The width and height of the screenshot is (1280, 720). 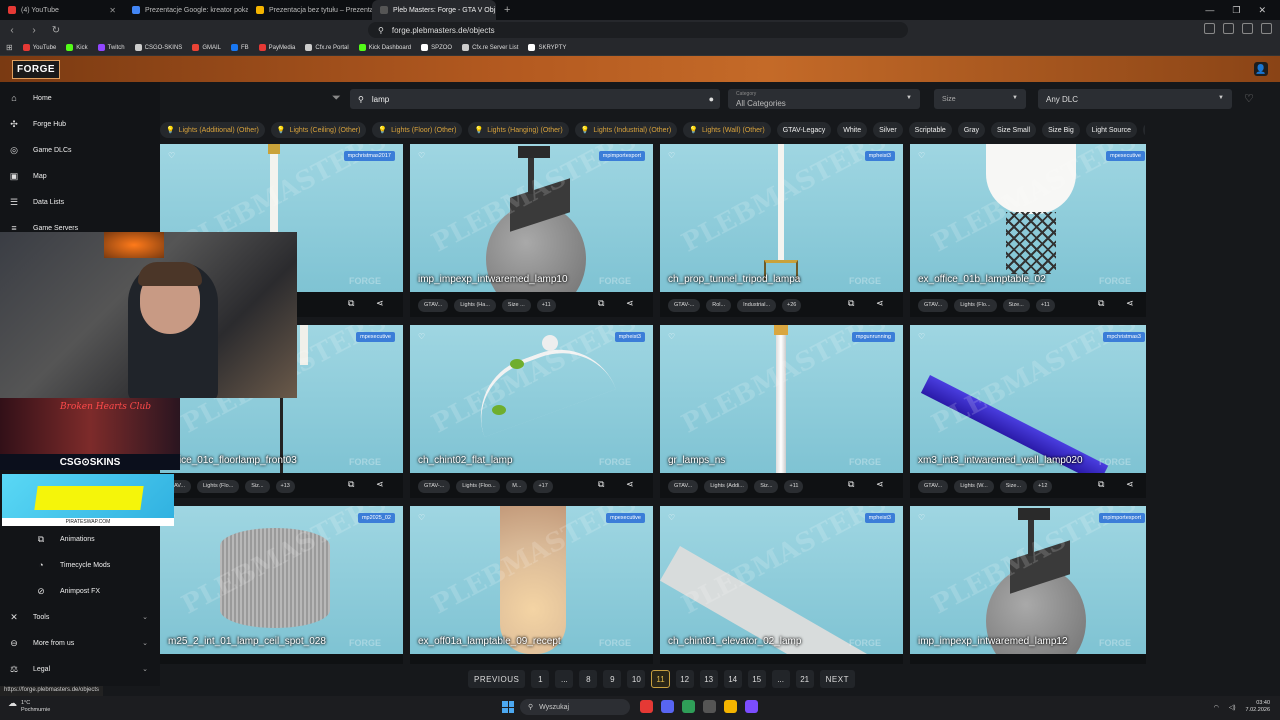 I want to click on site-info-icon: ⚲, so click(x=381, y=30).